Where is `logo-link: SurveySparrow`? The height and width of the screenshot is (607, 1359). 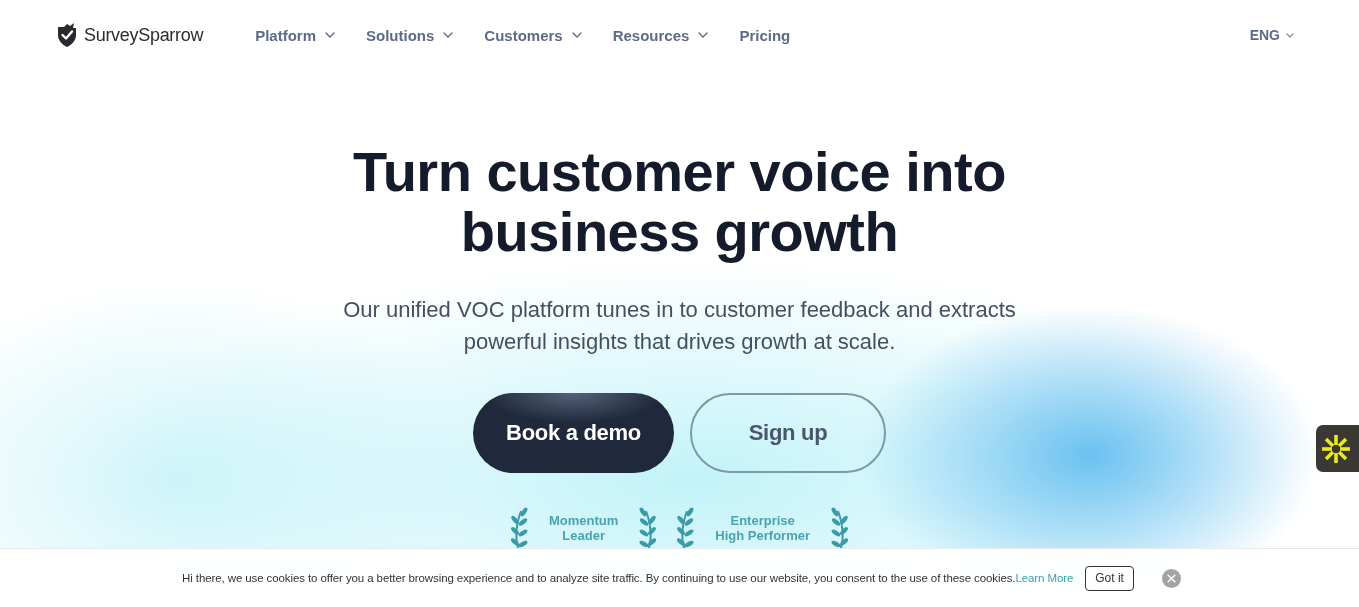 logo-link: SurveySparrow is located at coordinates (130, 35).